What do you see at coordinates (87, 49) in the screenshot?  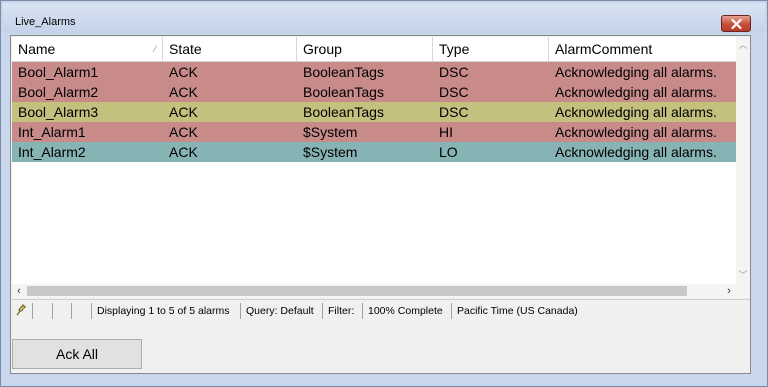 I see `column-header-name: Name ⁄` at bounding box center [87, 49].